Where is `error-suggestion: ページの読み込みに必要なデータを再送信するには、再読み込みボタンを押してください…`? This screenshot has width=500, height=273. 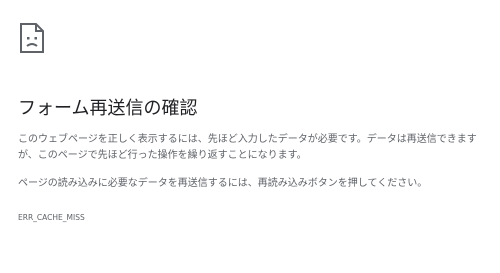
error-suggestion: ページの読み込みに必要なデータを再送信するには、再読み込みボタンを押してください… is located at coordinates (223, 183).